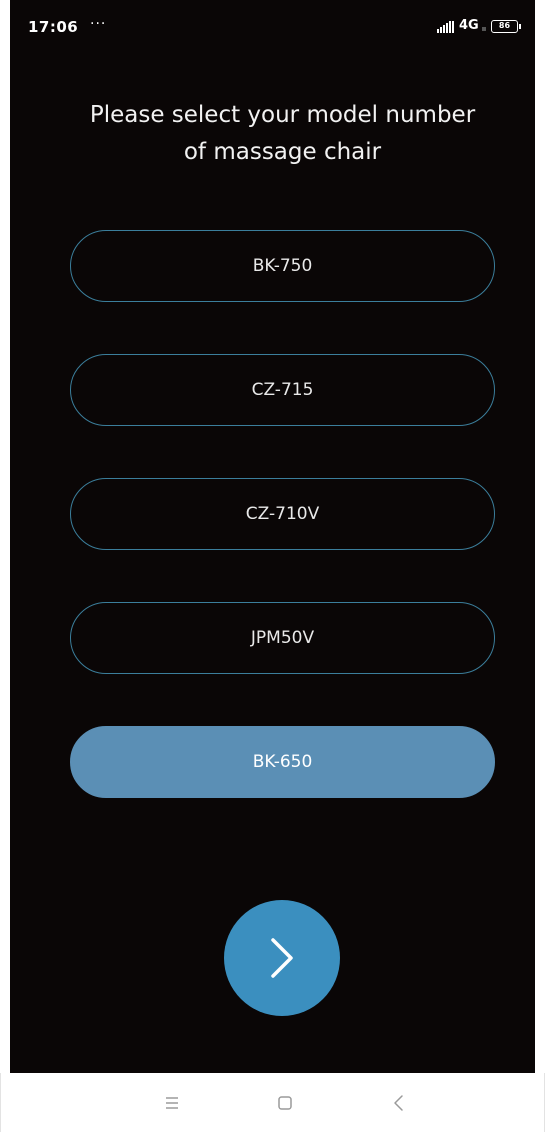  What do you see at coordinates (282, 762) in the screenshot?
I see `model-option-bk-650: BK-650` at bounding box center [282, 762].